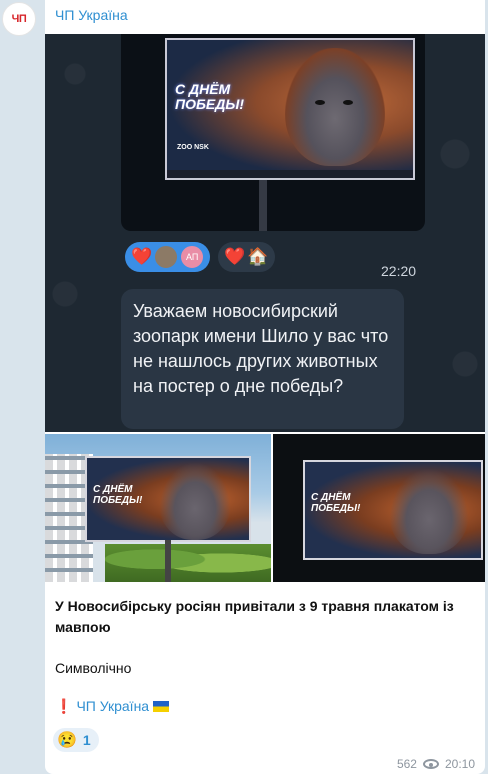  What do you see at coordinates (399, 271) in the screenshot?
I see `screenshot-time: 22:20` at bounding box center [399, 271].